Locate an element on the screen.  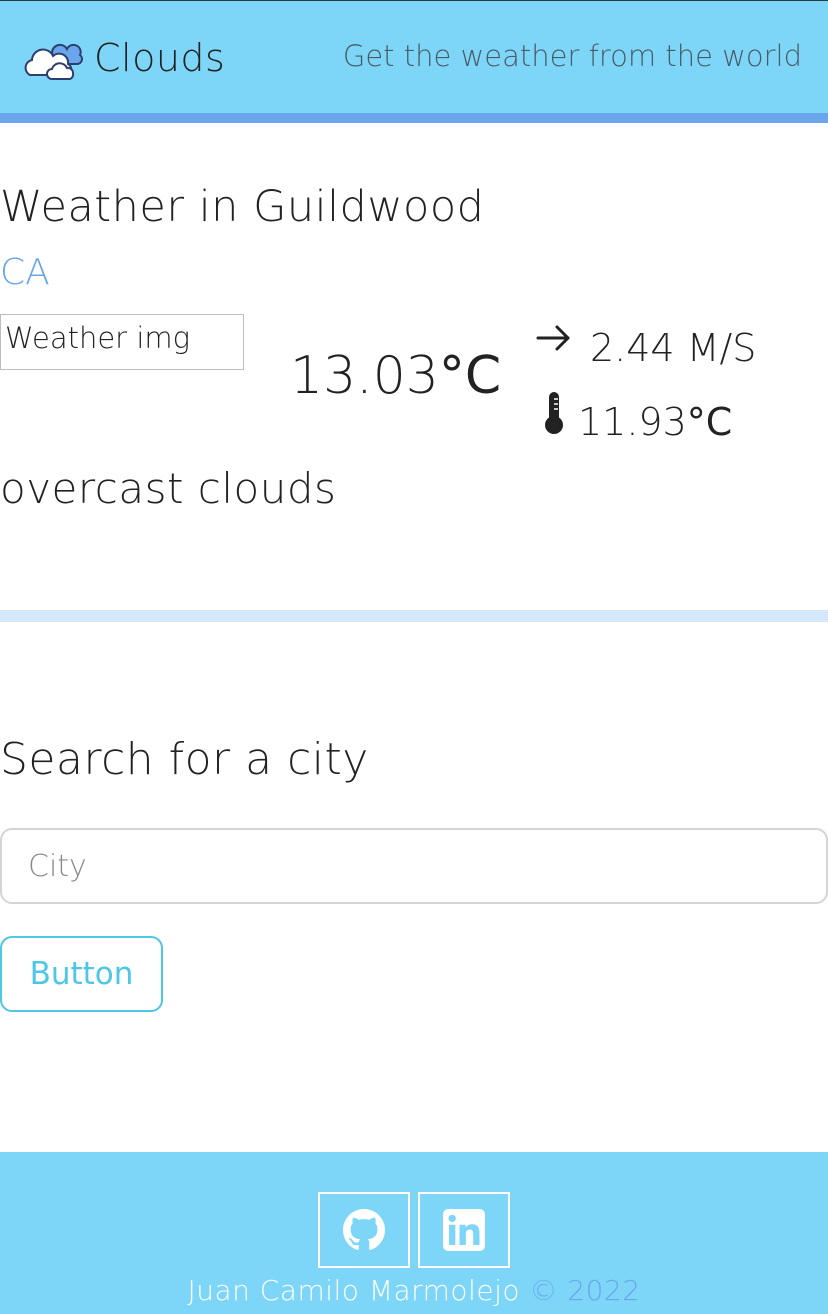
brand-name: Clouds is located at coordinates (160, 58).